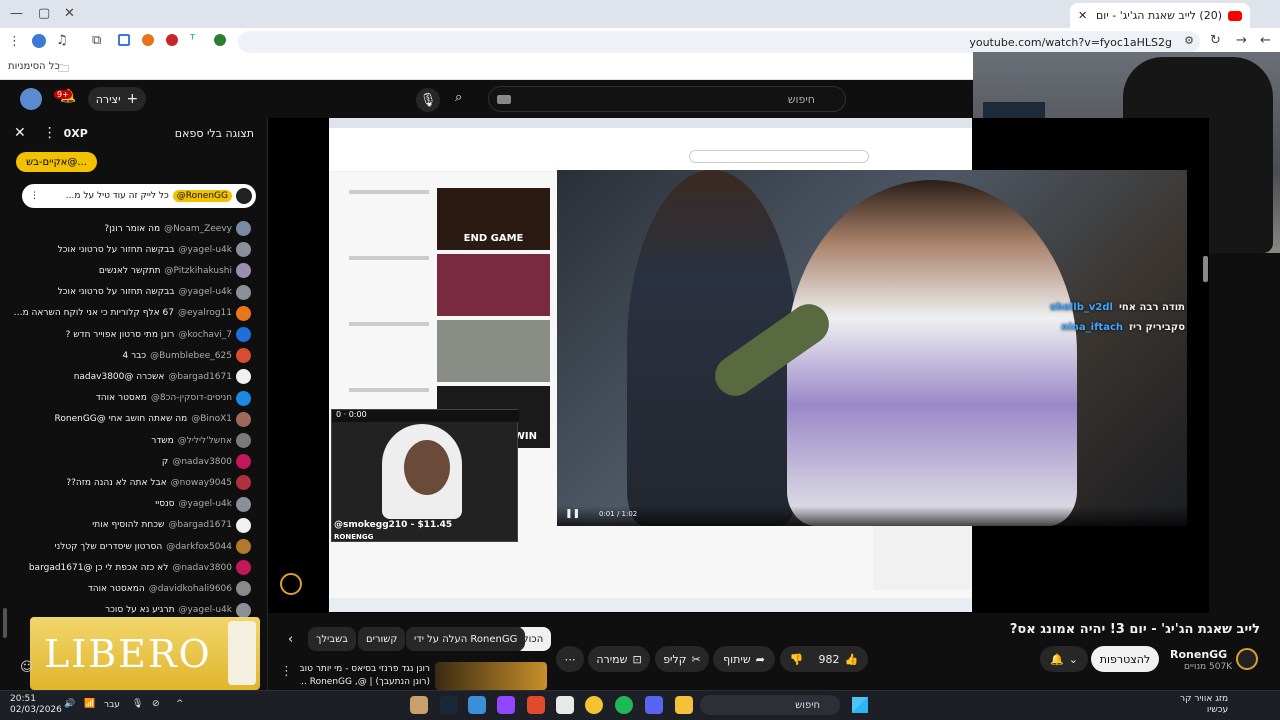 This screenshot has width=1280, height=720. I want to click on dislike-icon: 👎, so click(797, 659).